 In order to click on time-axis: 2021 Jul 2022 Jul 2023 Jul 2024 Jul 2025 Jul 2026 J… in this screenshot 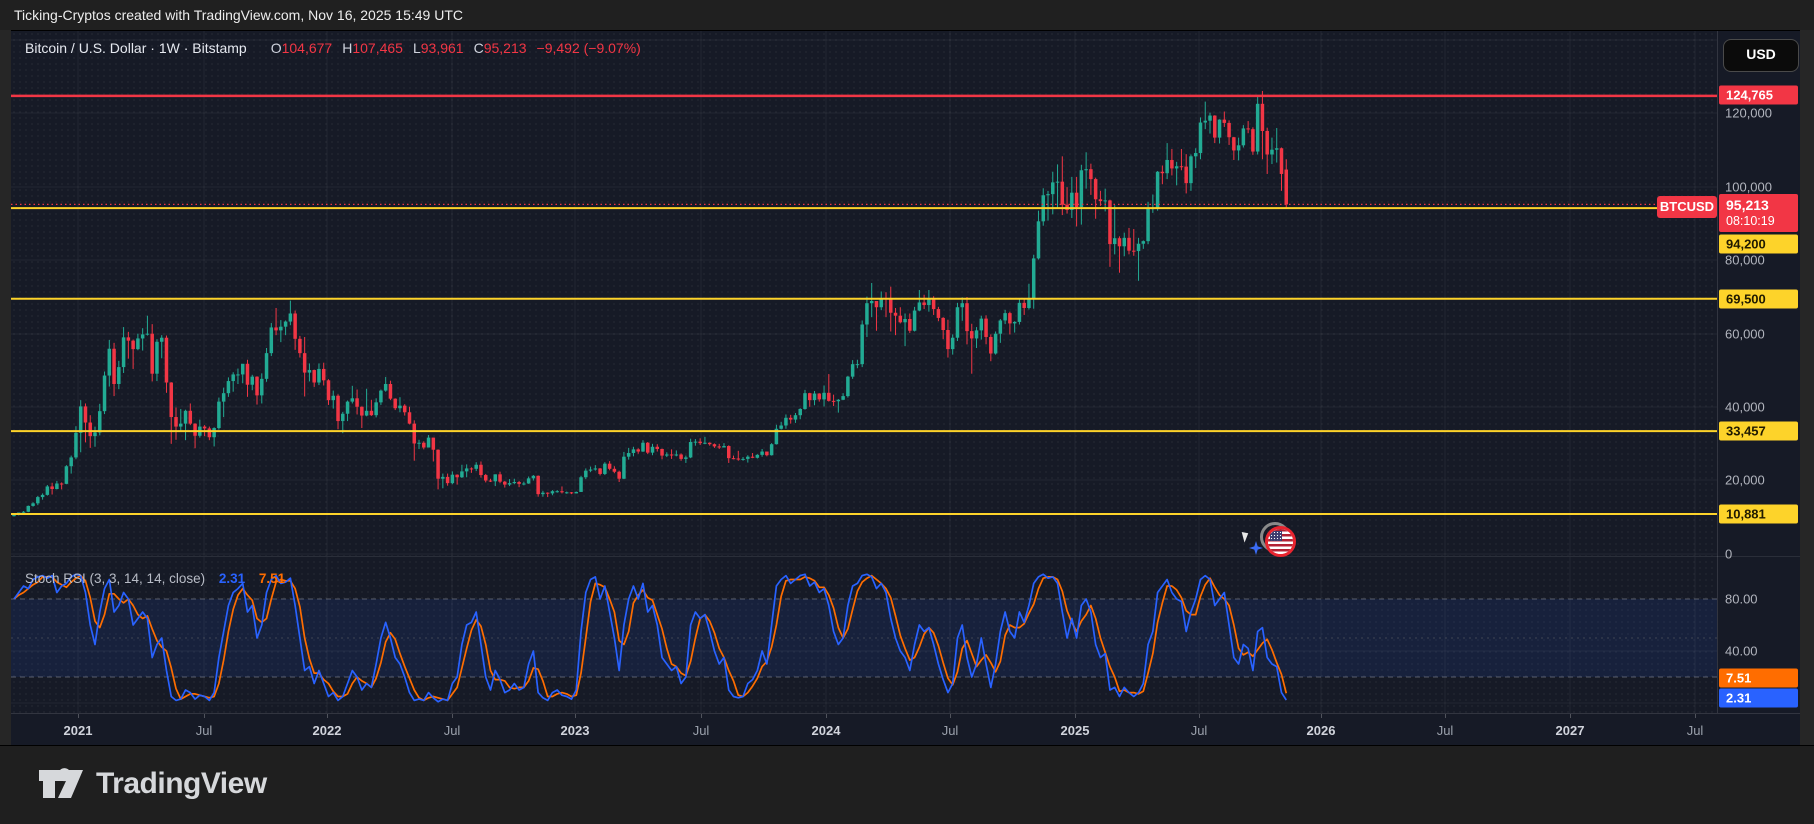, I will do `click(905, 730)`.